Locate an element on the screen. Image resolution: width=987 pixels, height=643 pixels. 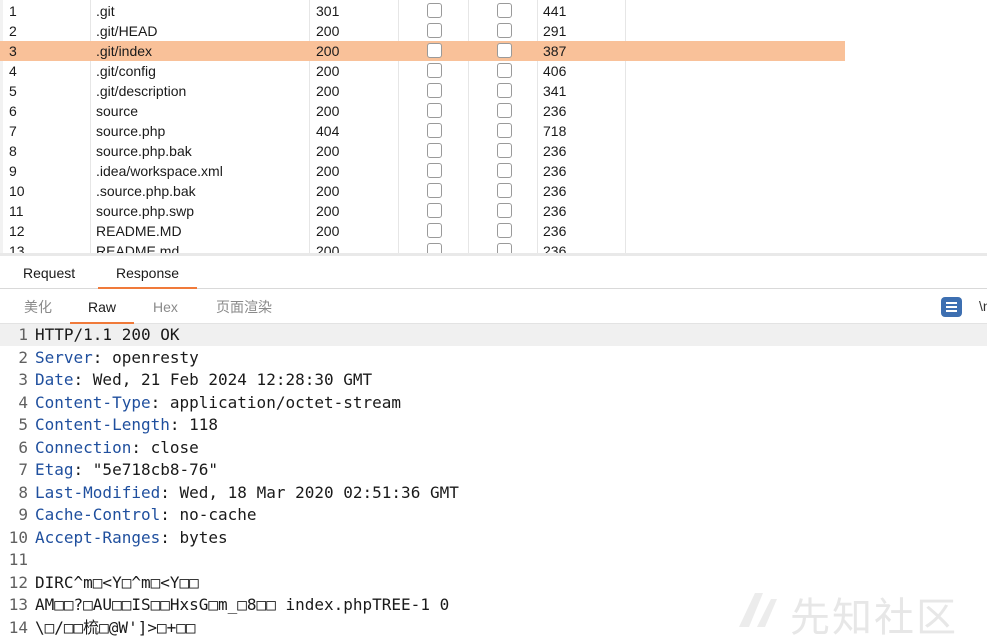
newline-toggle-button: \n is located at coordinates (983, 306).